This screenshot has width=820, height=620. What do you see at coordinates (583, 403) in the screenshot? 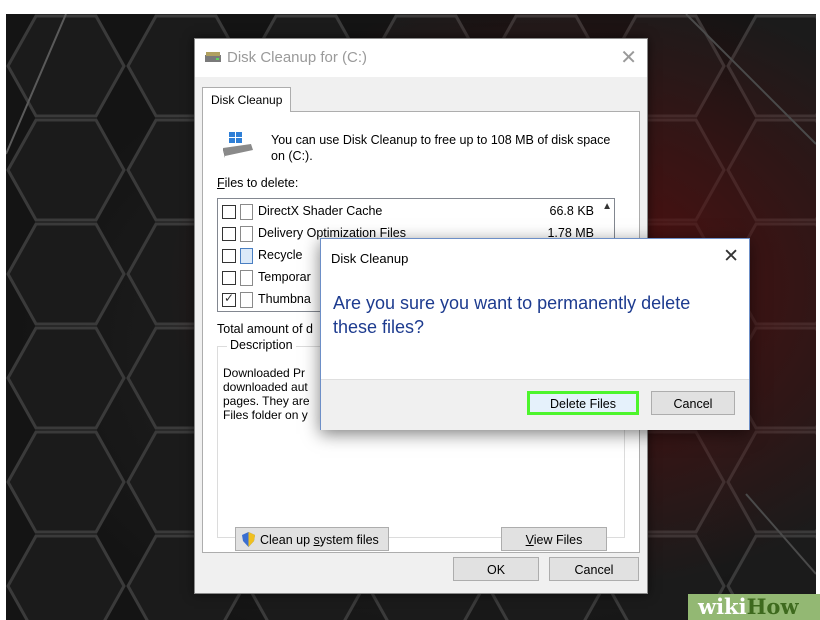
I see `delete-files-button: Delete Files` at bounding box center [583, 403].